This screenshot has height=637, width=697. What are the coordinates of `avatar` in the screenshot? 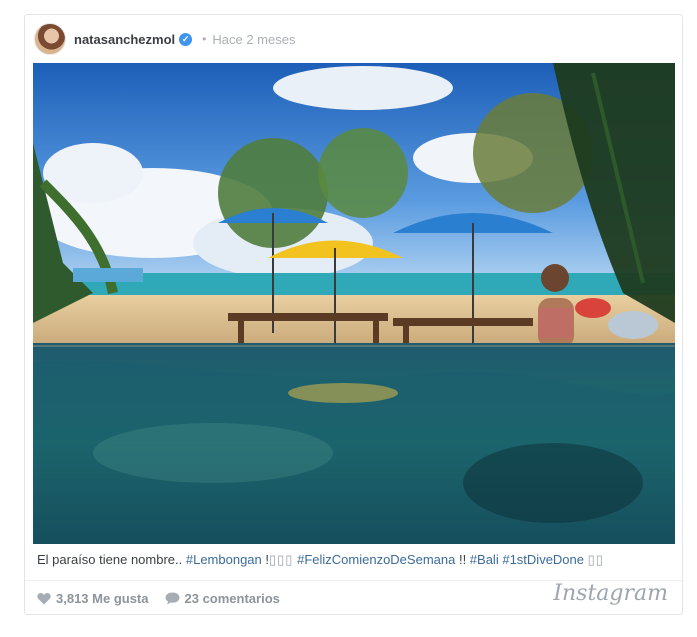 It's located at (50, 39).